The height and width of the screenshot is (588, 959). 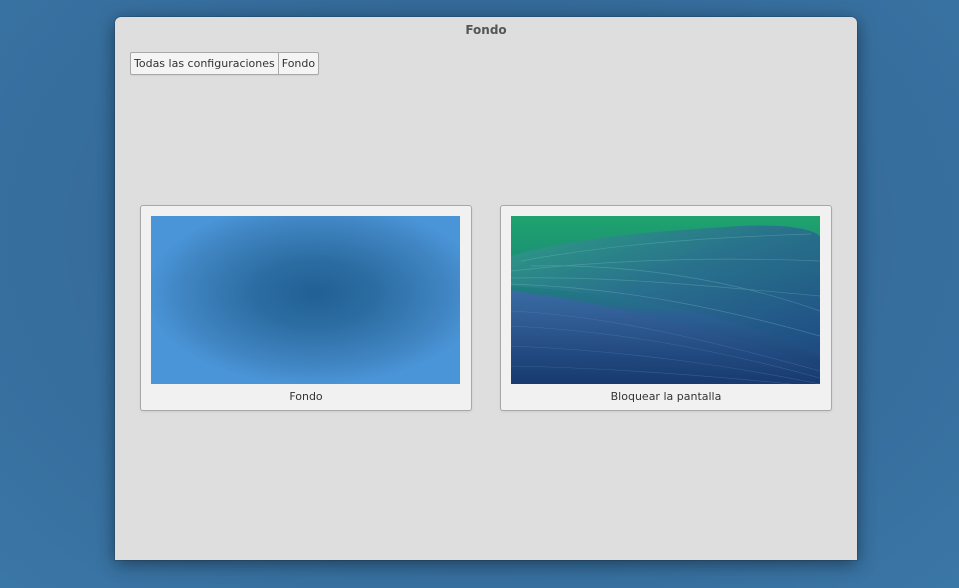 What do you see at coordinates (666, 396) in the screenshot?
I see `lock-screen-wallpaper-label: Bloquear la pantalla` at bounding box center [666, 396].